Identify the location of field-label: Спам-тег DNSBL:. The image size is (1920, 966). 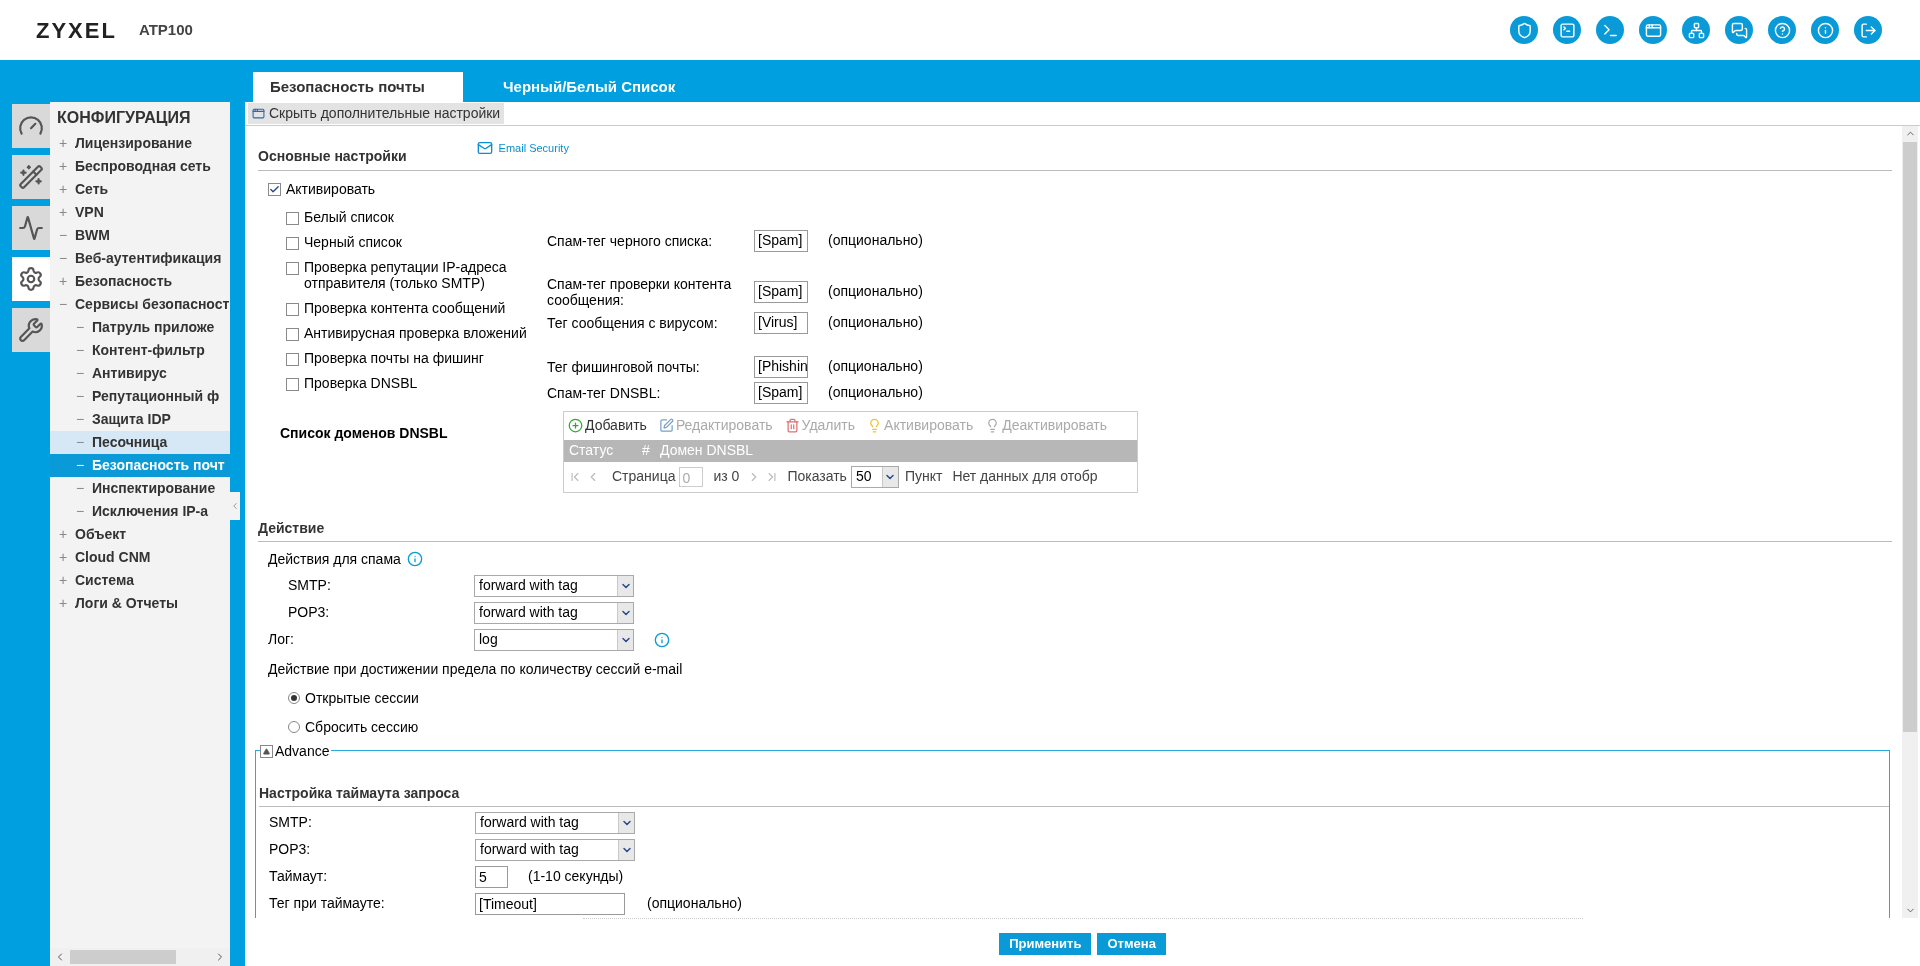
(604, 392).